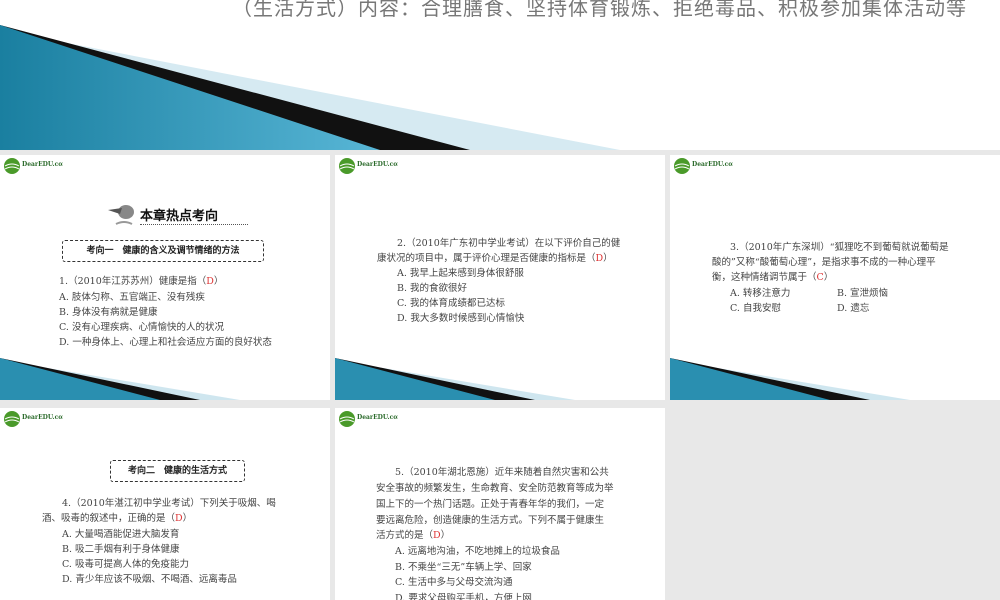 This screenshot has height=600, width=1000. I want to click on option: B. 不乘坐“三无”车辆上学、回家, so click(463, 567).